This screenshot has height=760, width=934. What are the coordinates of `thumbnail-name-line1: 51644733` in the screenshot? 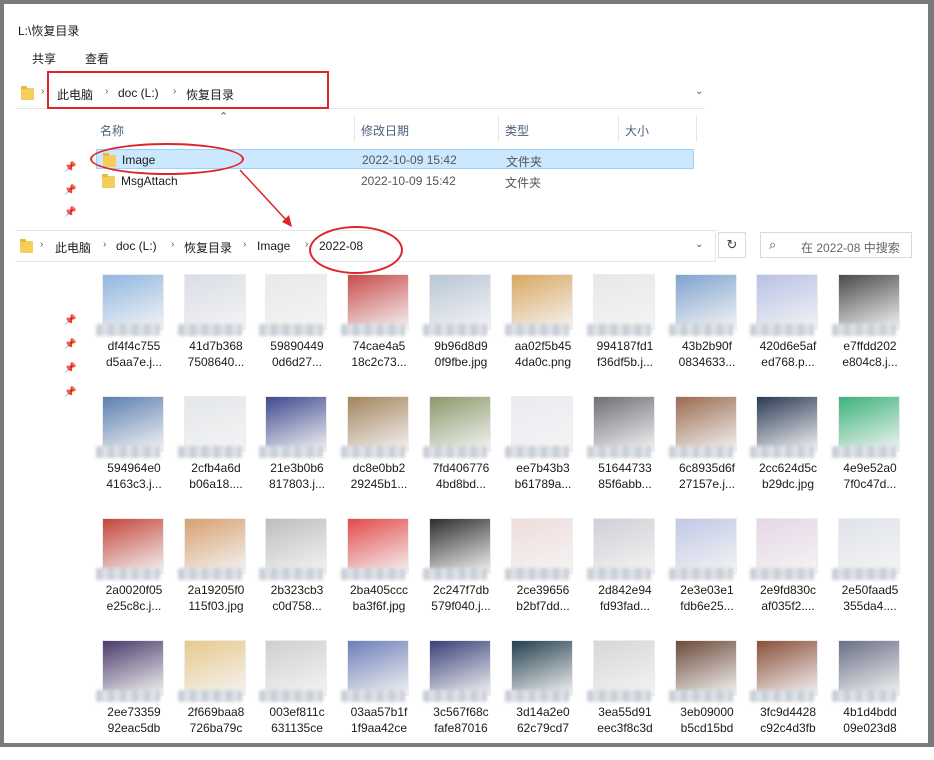 It's located at (625, 468).